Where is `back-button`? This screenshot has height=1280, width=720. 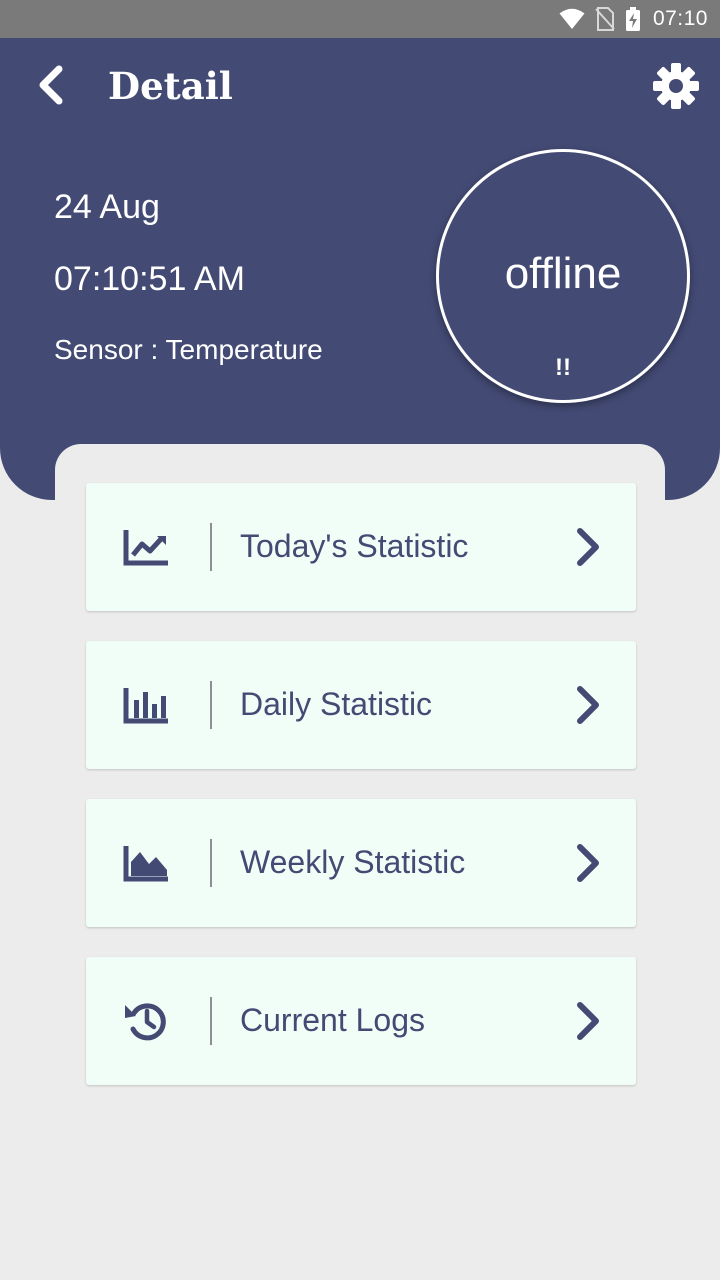
back-button is located at coordinates (50, 87).